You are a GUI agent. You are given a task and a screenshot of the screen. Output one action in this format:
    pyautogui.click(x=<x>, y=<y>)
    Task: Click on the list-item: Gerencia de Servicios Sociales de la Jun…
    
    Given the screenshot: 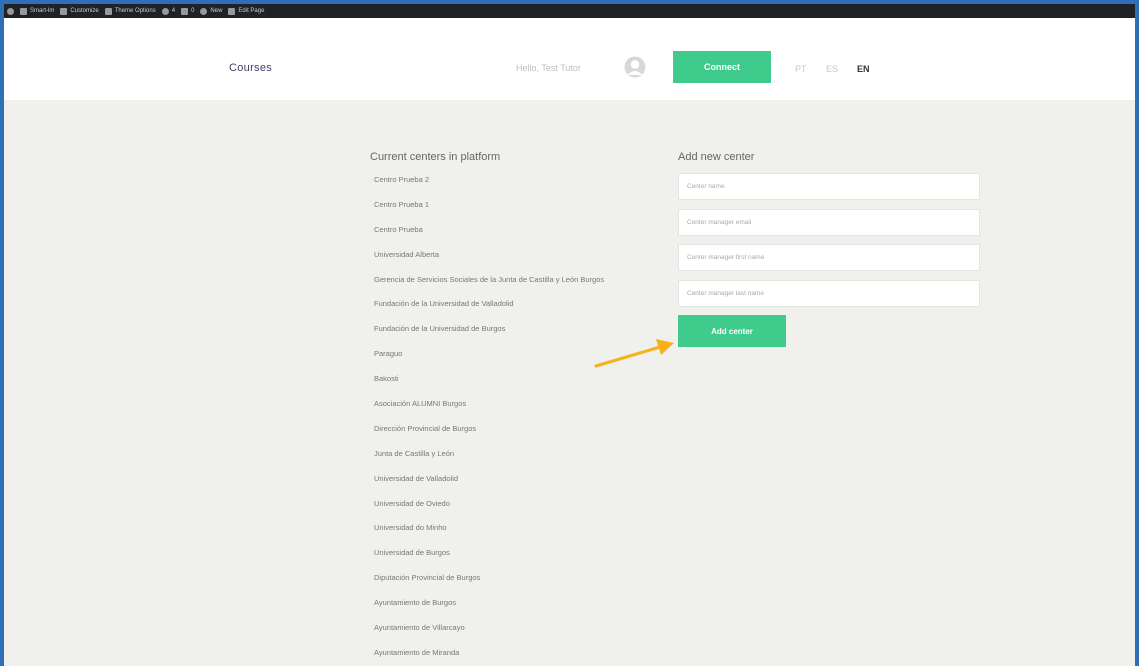 What is the action you would take?
    pyautogui.click(x=489, y=279)
    